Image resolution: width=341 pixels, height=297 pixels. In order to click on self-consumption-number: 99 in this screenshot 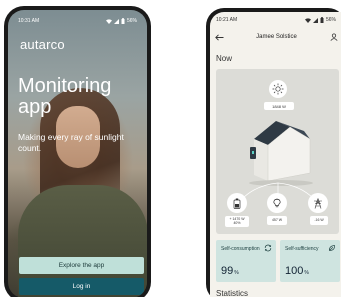, I will do `click(227, 271)`.